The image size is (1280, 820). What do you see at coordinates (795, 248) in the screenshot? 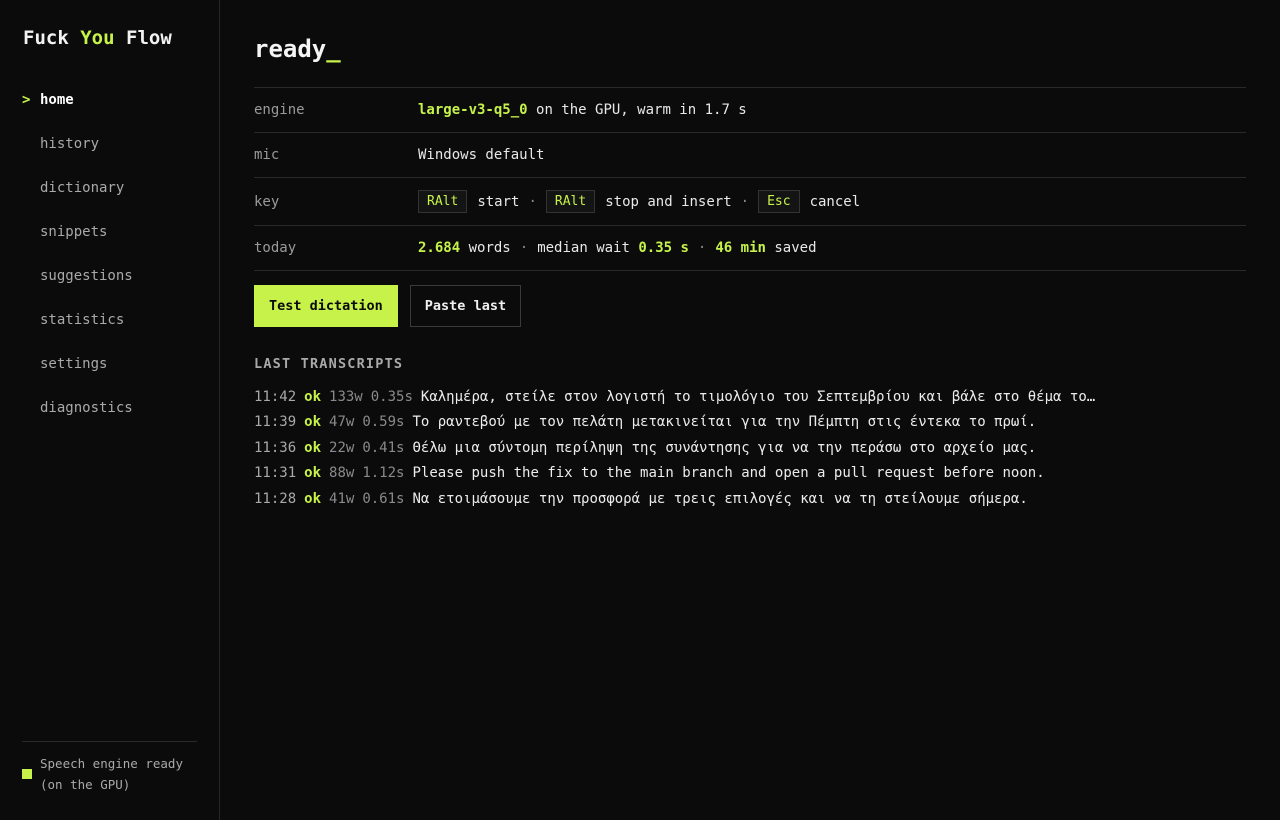
I see `saved-text: saved` at bounding box center [795, 248].